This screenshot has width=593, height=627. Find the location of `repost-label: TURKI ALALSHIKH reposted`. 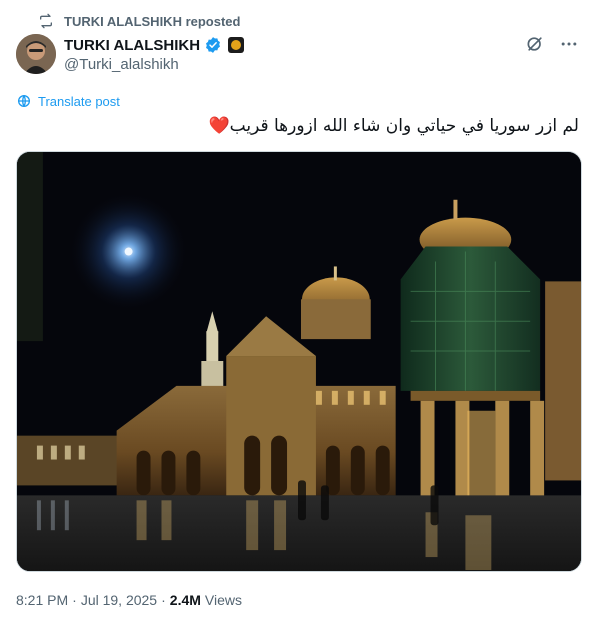

repost-label: TURKI ALALSHIKH reposted is located at coordinates (152, 21).